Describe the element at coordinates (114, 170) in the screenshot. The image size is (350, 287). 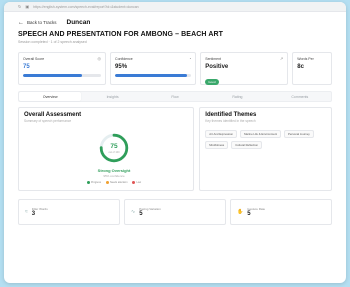
I see `rating-label: Strong Oversight` at that location.